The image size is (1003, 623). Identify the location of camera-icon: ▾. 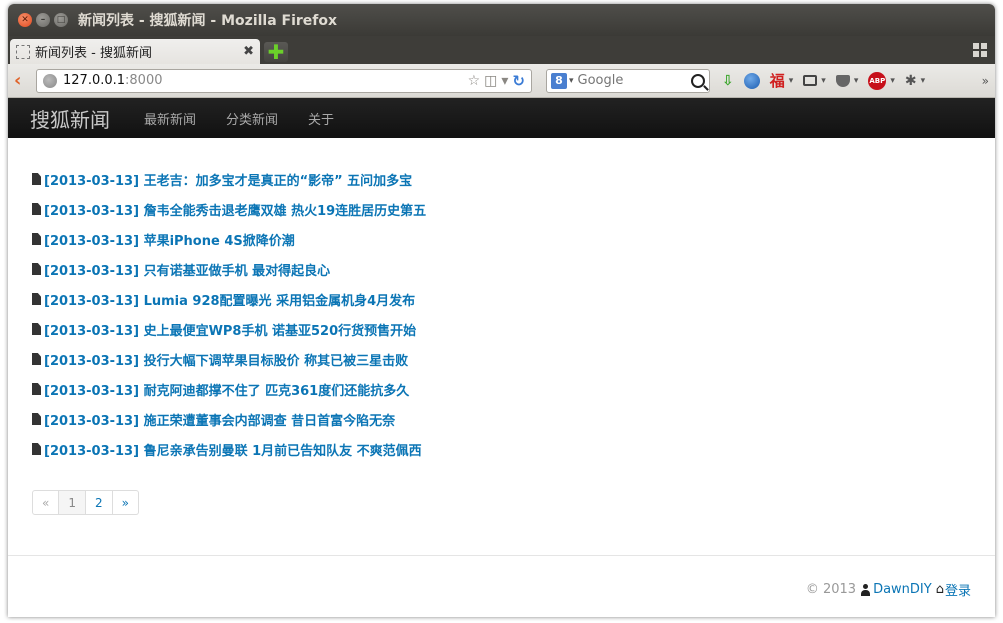
(814, 80).